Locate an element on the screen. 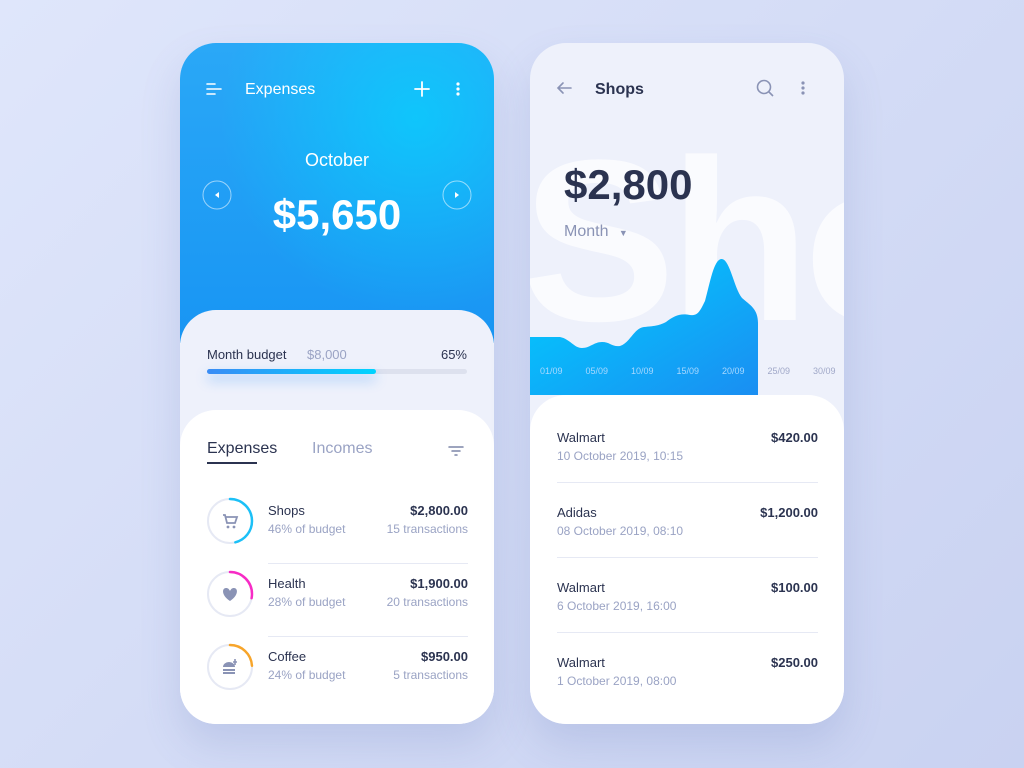 The height and width of the screenshot is (768, 1024). transaction-row: Walmart 10 October 2019, 10:15 $420.00 is located at coordinates (687, 467).